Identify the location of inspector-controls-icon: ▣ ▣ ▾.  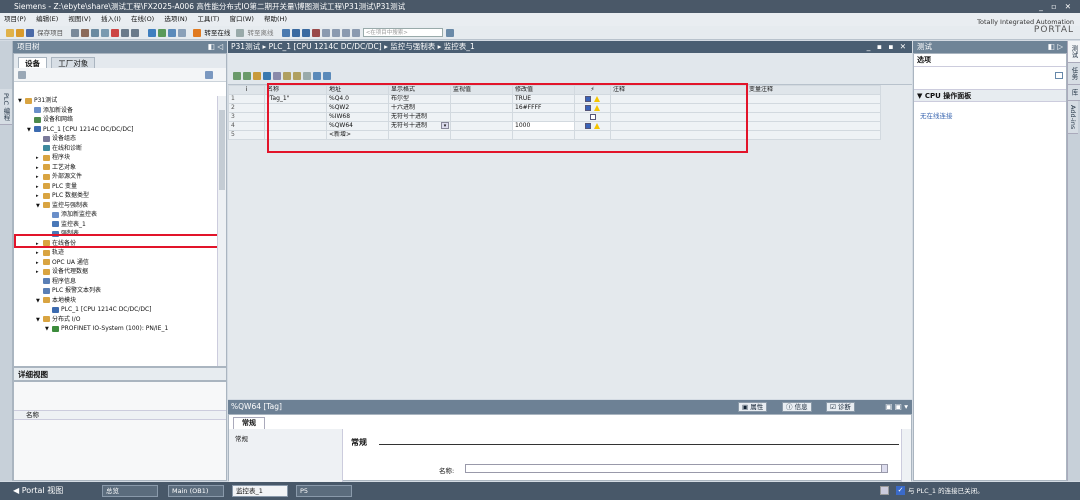
(896, 407).